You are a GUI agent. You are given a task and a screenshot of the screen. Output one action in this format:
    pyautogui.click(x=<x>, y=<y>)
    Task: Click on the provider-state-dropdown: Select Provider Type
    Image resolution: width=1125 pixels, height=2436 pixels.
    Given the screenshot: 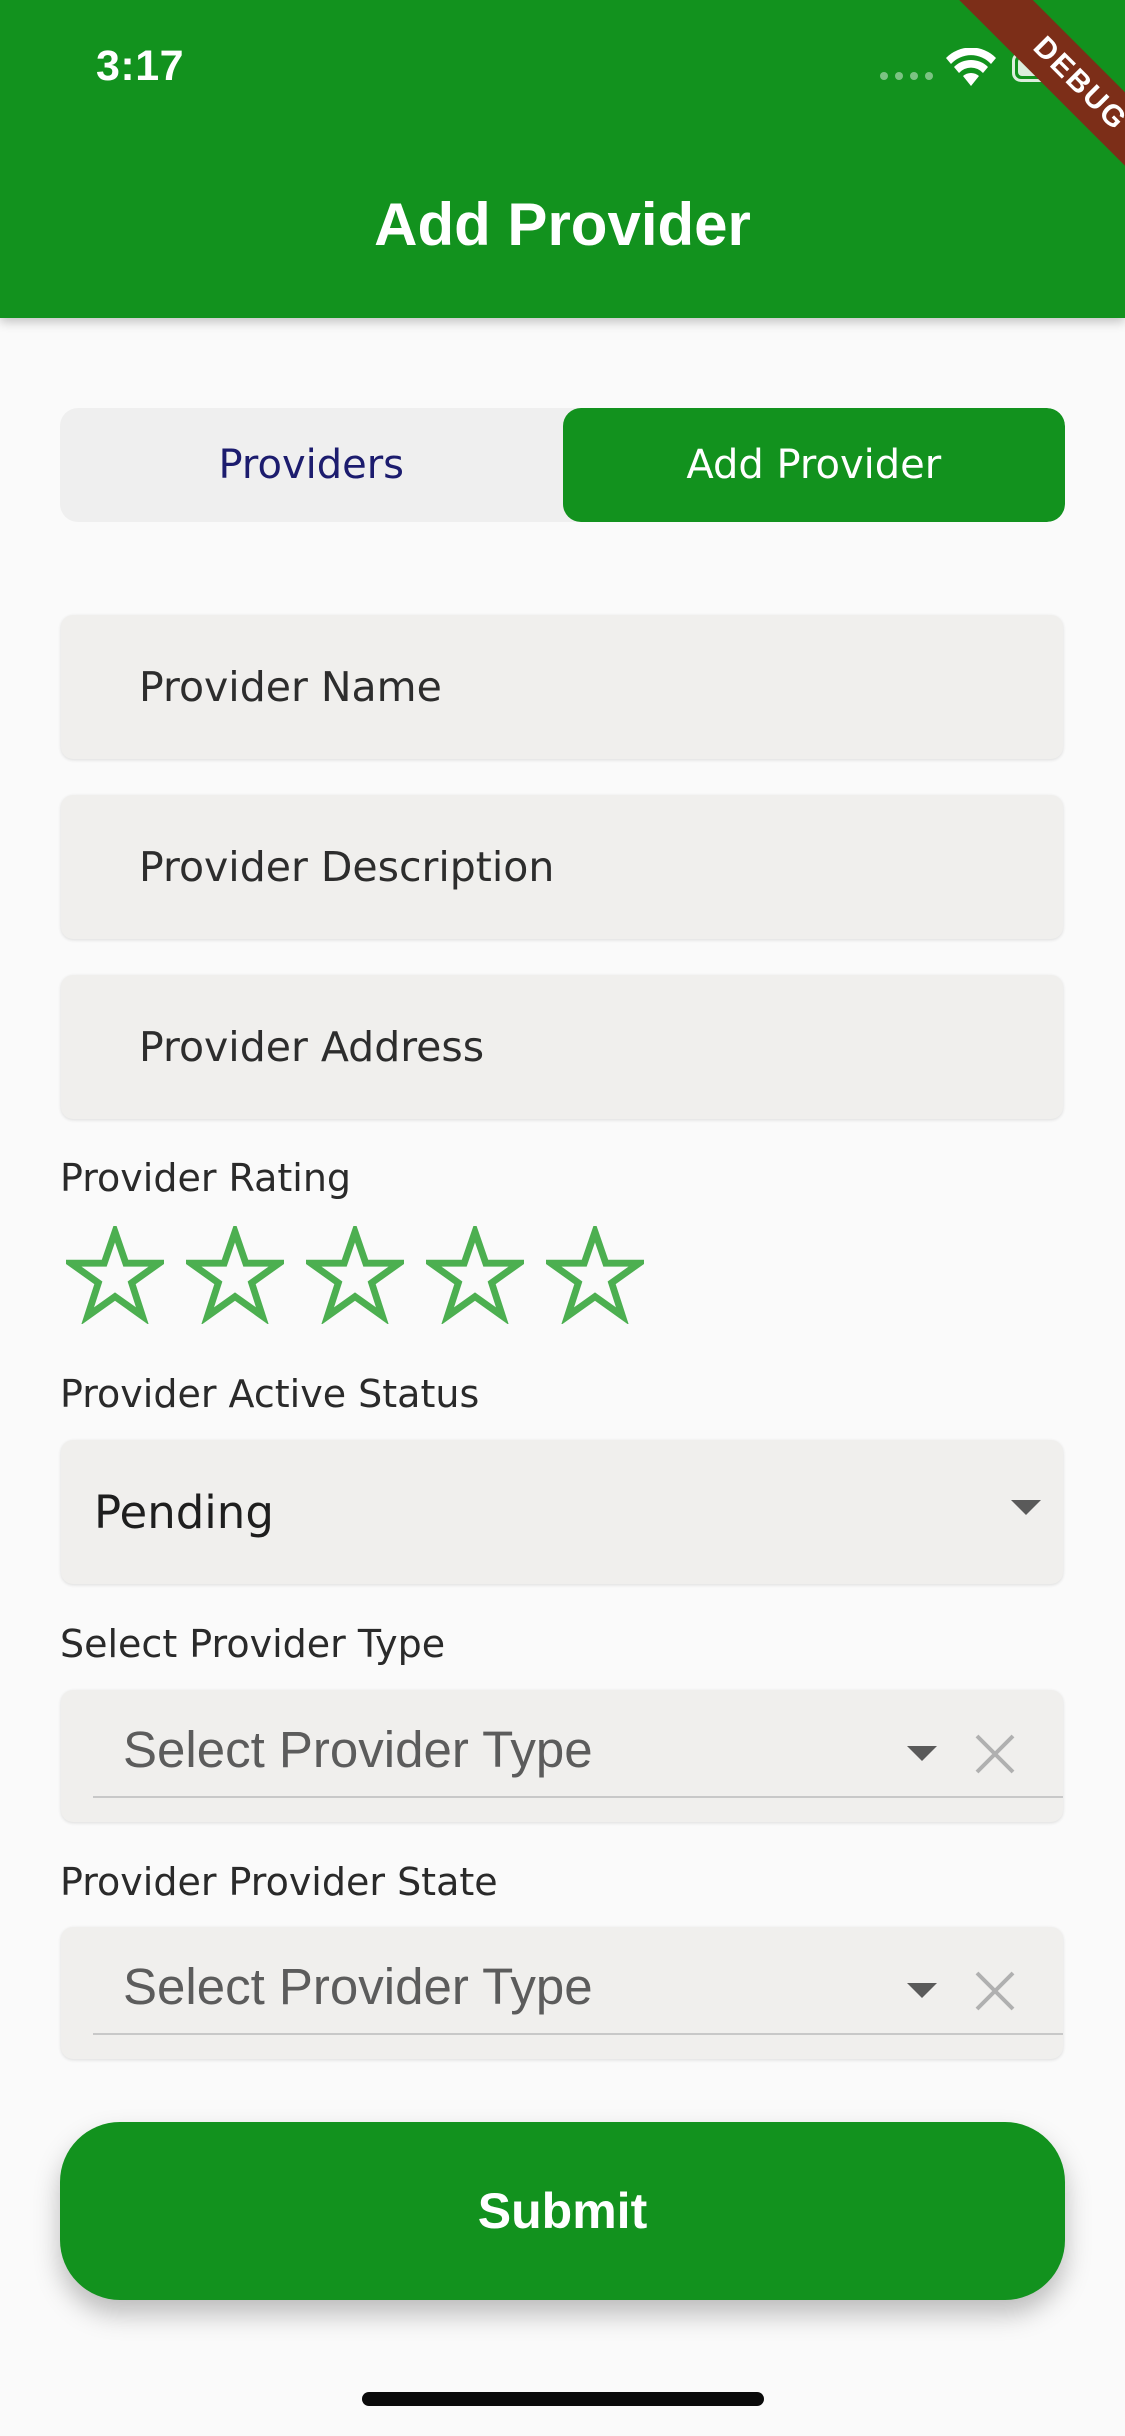 What is the action you would take?
    pyautogui.click(x=562, y=1993)
    